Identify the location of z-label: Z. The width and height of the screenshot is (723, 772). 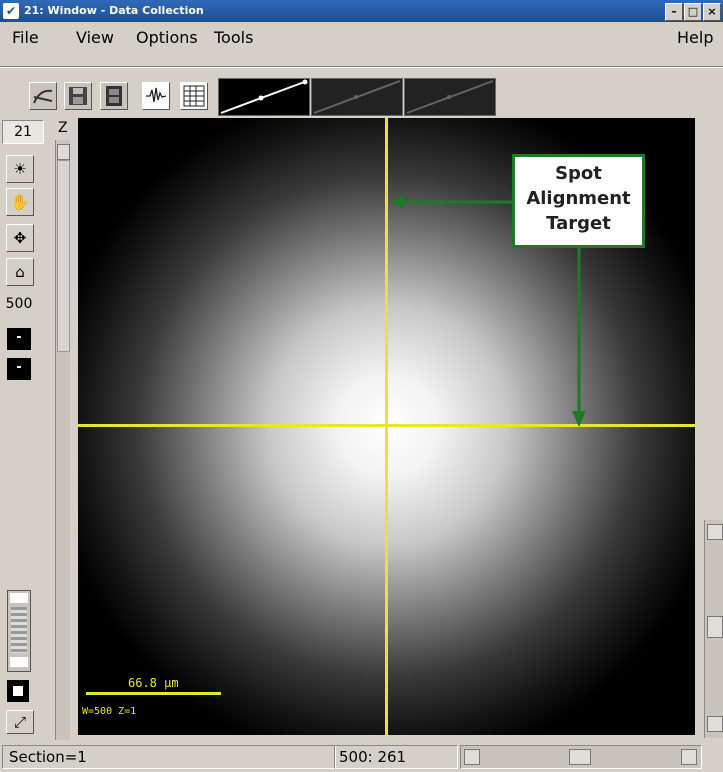
(63, 128).